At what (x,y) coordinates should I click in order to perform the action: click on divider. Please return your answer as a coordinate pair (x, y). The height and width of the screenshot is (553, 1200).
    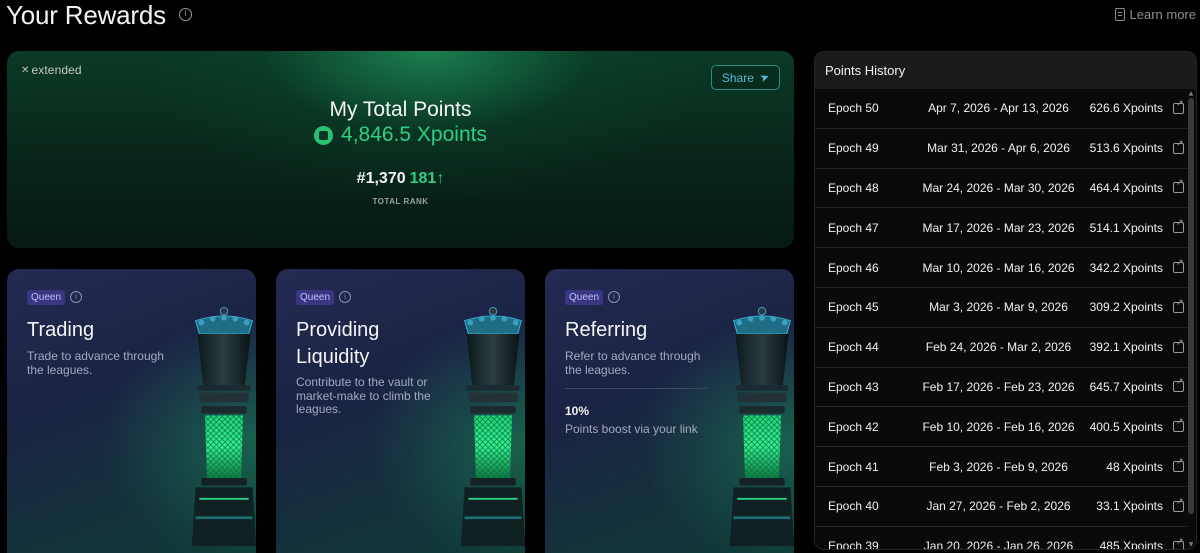
    Looking at the image, I should click on (636, 388).